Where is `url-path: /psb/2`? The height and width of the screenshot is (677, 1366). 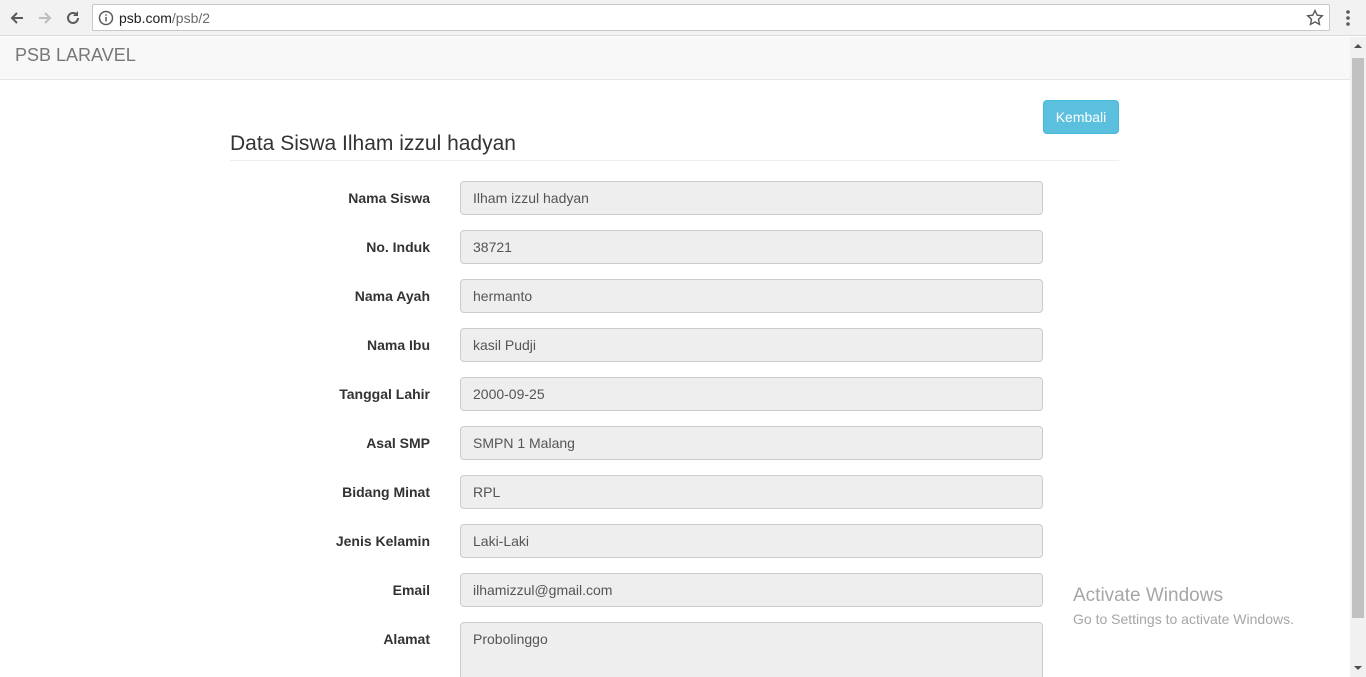
url-path: /psb/2 is located at coordinates (191, 18).